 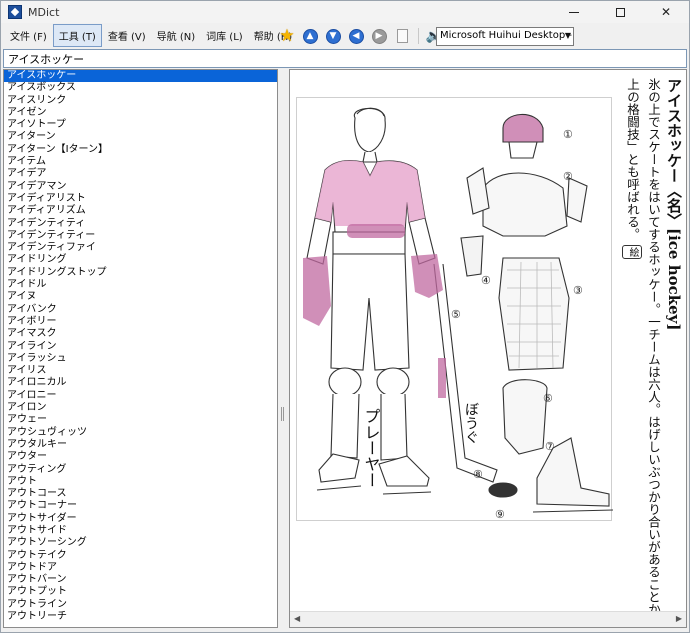 What do you see at coordinates (674, 205) in the screenshot?
I see `entry-pos: 〈名〉` at bounding box center [674, 205].